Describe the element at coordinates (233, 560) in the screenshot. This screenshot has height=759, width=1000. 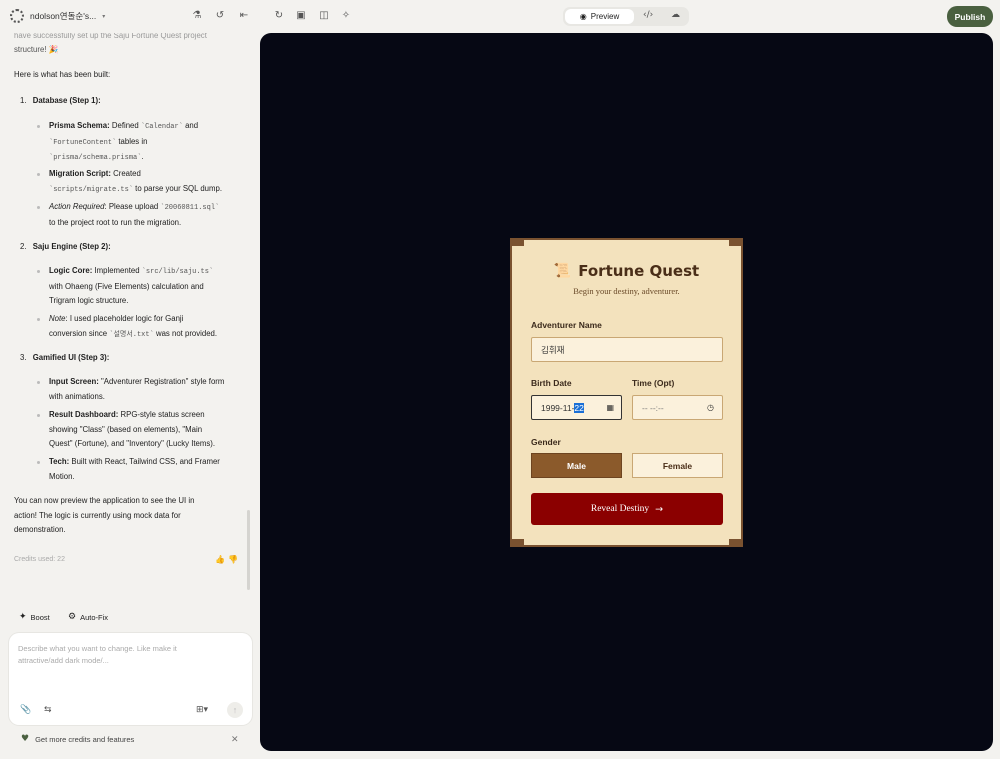
I see `thumbs-down-icon: 👎` at that location.